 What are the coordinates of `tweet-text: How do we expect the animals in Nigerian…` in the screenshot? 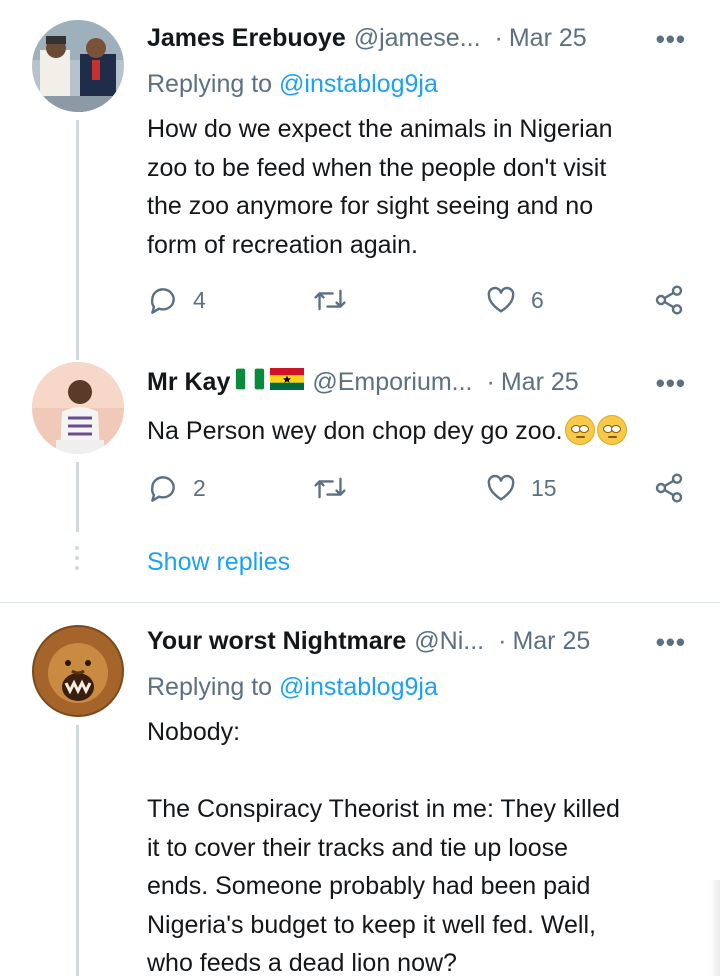 It's located at (380, 187).